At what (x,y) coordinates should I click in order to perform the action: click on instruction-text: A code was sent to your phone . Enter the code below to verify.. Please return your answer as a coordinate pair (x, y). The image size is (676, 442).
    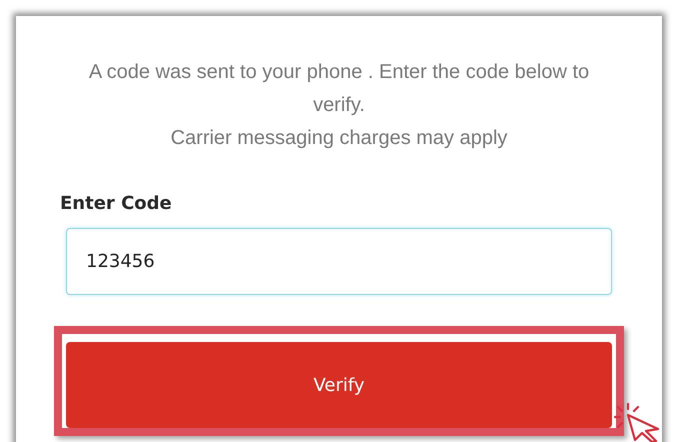
    Looking at the image, I should click on (339, 89).